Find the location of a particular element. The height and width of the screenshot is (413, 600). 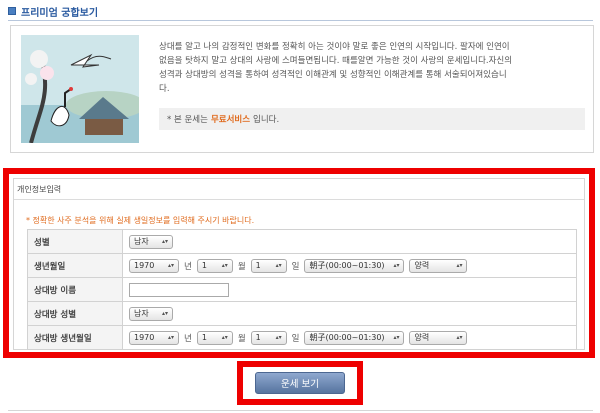

table-row: 성별 남자 ▴▾ is located at coordinates (302, 241).